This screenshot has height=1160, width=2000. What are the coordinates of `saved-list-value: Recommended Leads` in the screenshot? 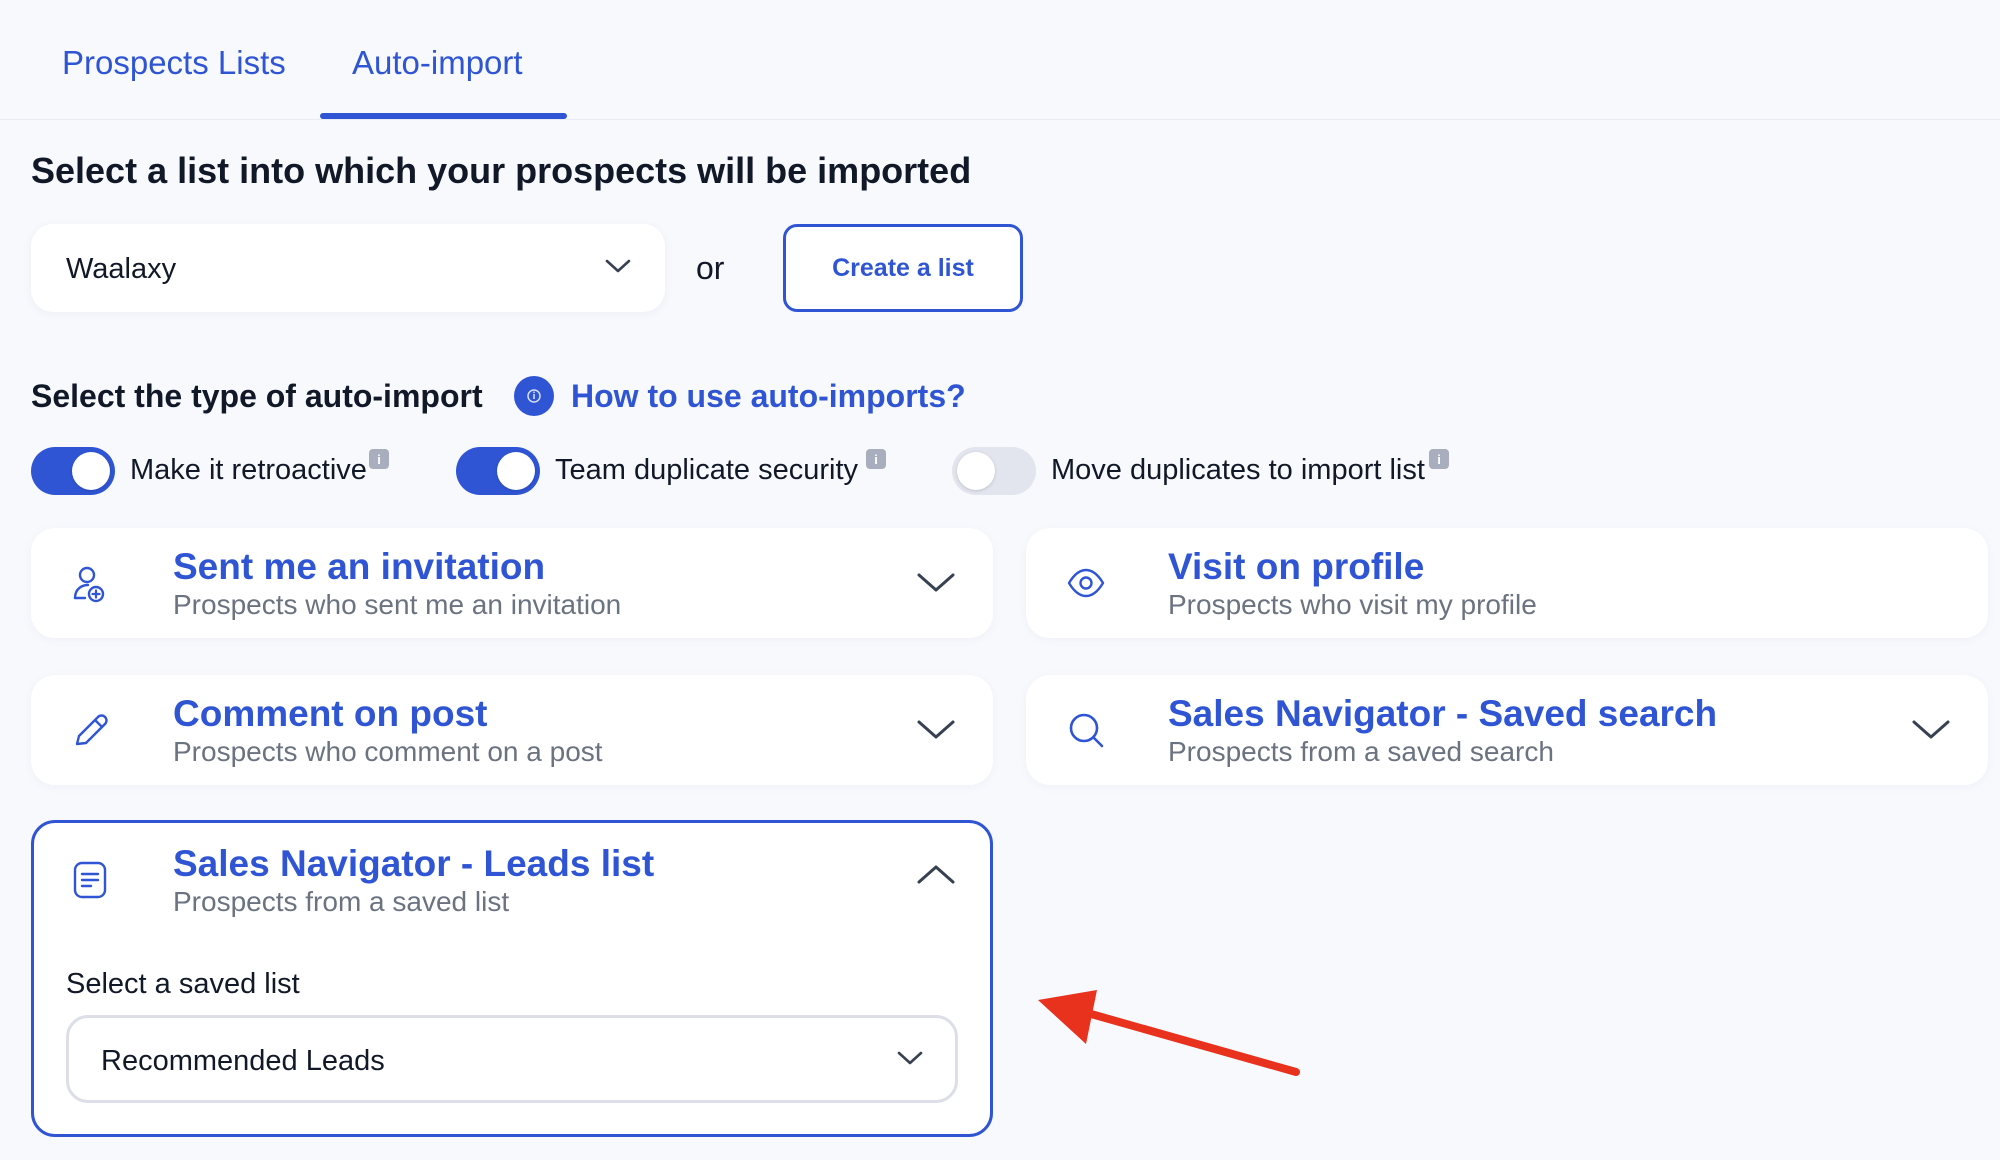 It's located at (243, 1061).